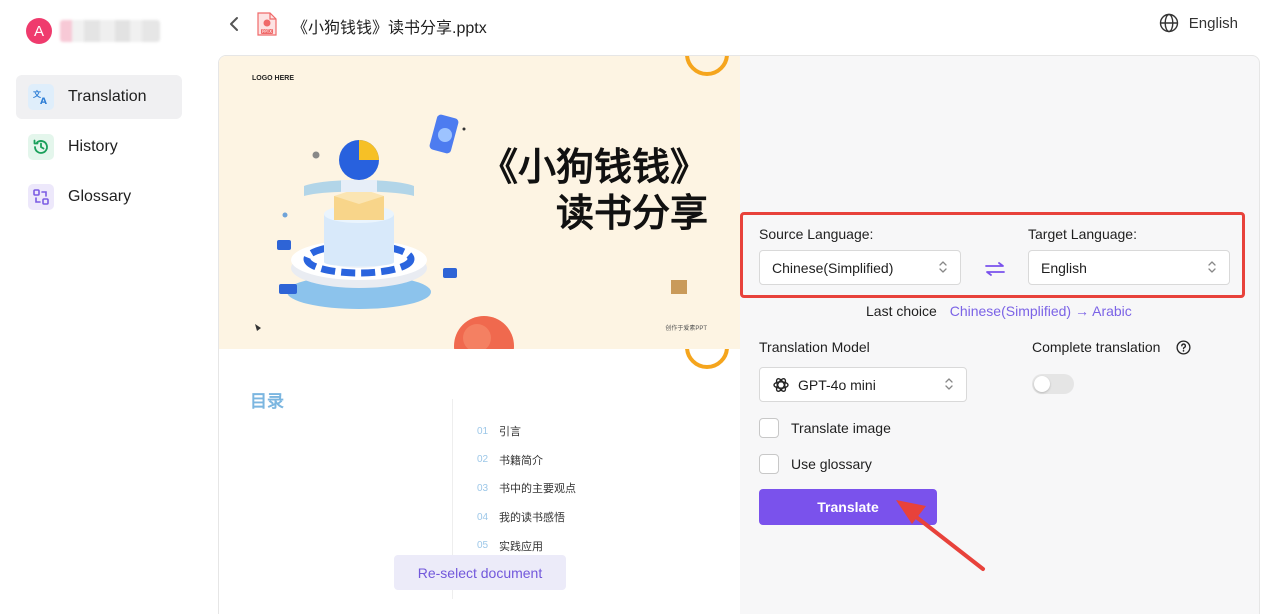  I want to click on svg-text: PPTX, so click(267, 31).